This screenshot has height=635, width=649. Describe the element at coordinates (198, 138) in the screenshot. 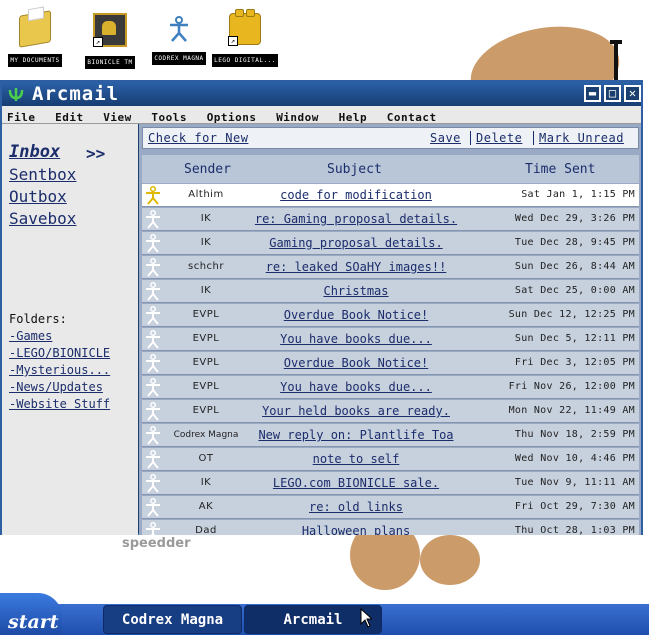

I see `check-for-new-link: Check for New` at that location.